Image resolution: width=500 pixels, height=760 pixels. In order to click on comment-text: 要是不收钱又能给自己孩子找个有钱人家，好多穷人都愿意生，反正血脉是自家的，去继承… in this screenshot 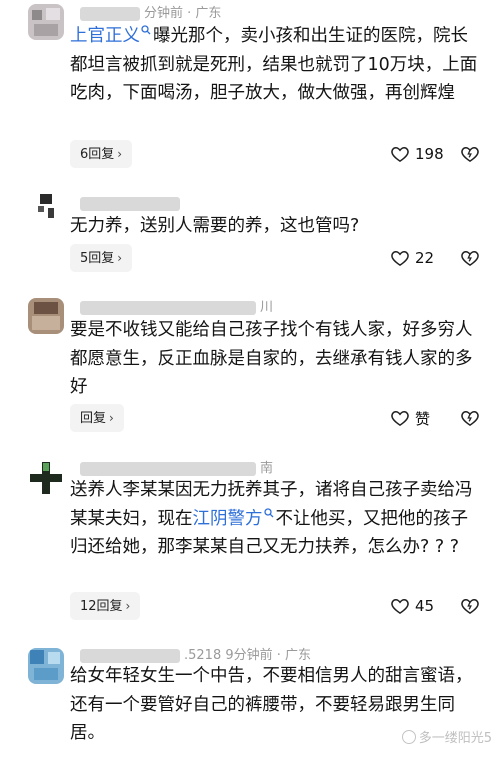, I will do `click(271, 358)`.